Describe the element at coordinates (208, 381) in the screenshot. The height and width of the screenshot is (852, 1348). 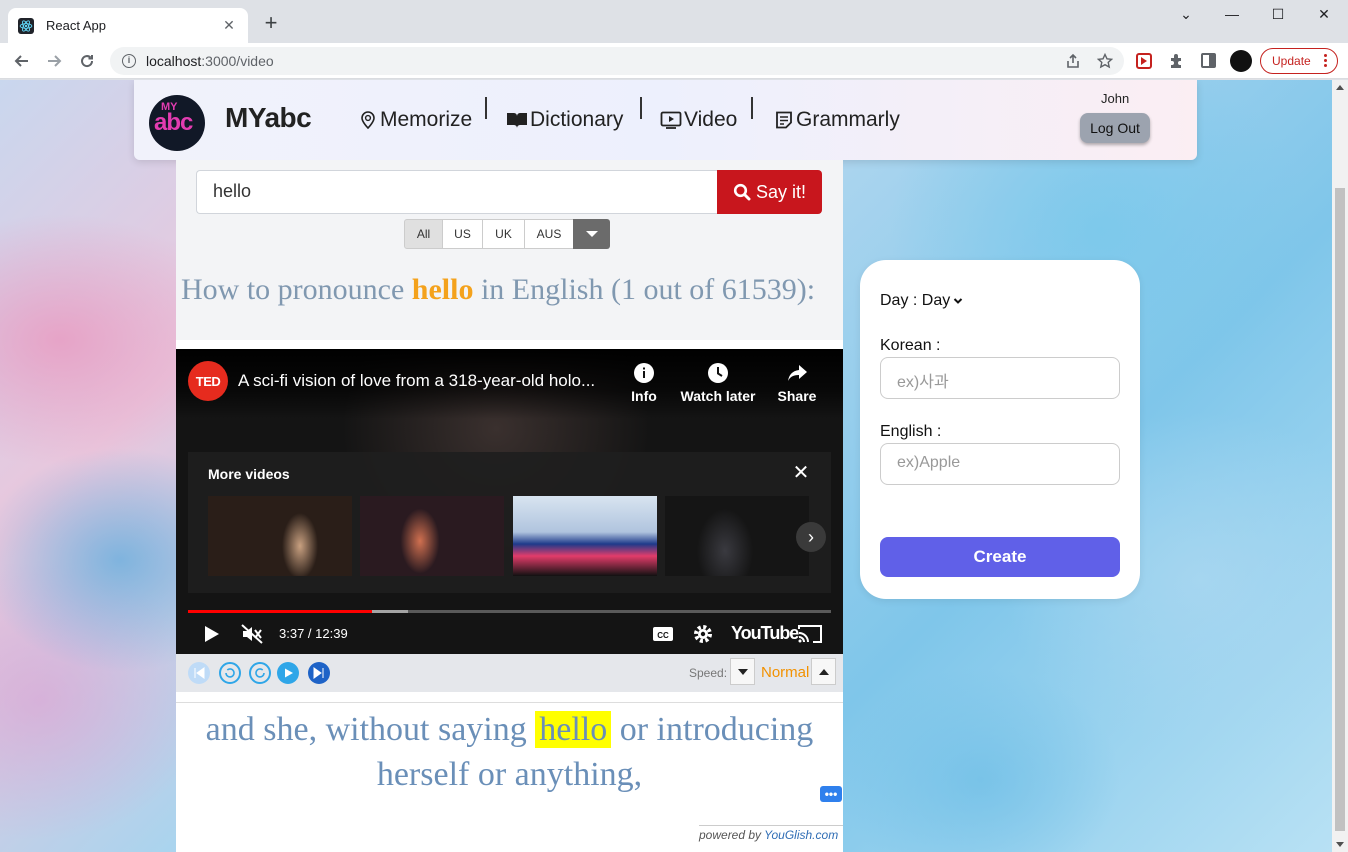
I see `ted-channel-logo: TED` at that location.